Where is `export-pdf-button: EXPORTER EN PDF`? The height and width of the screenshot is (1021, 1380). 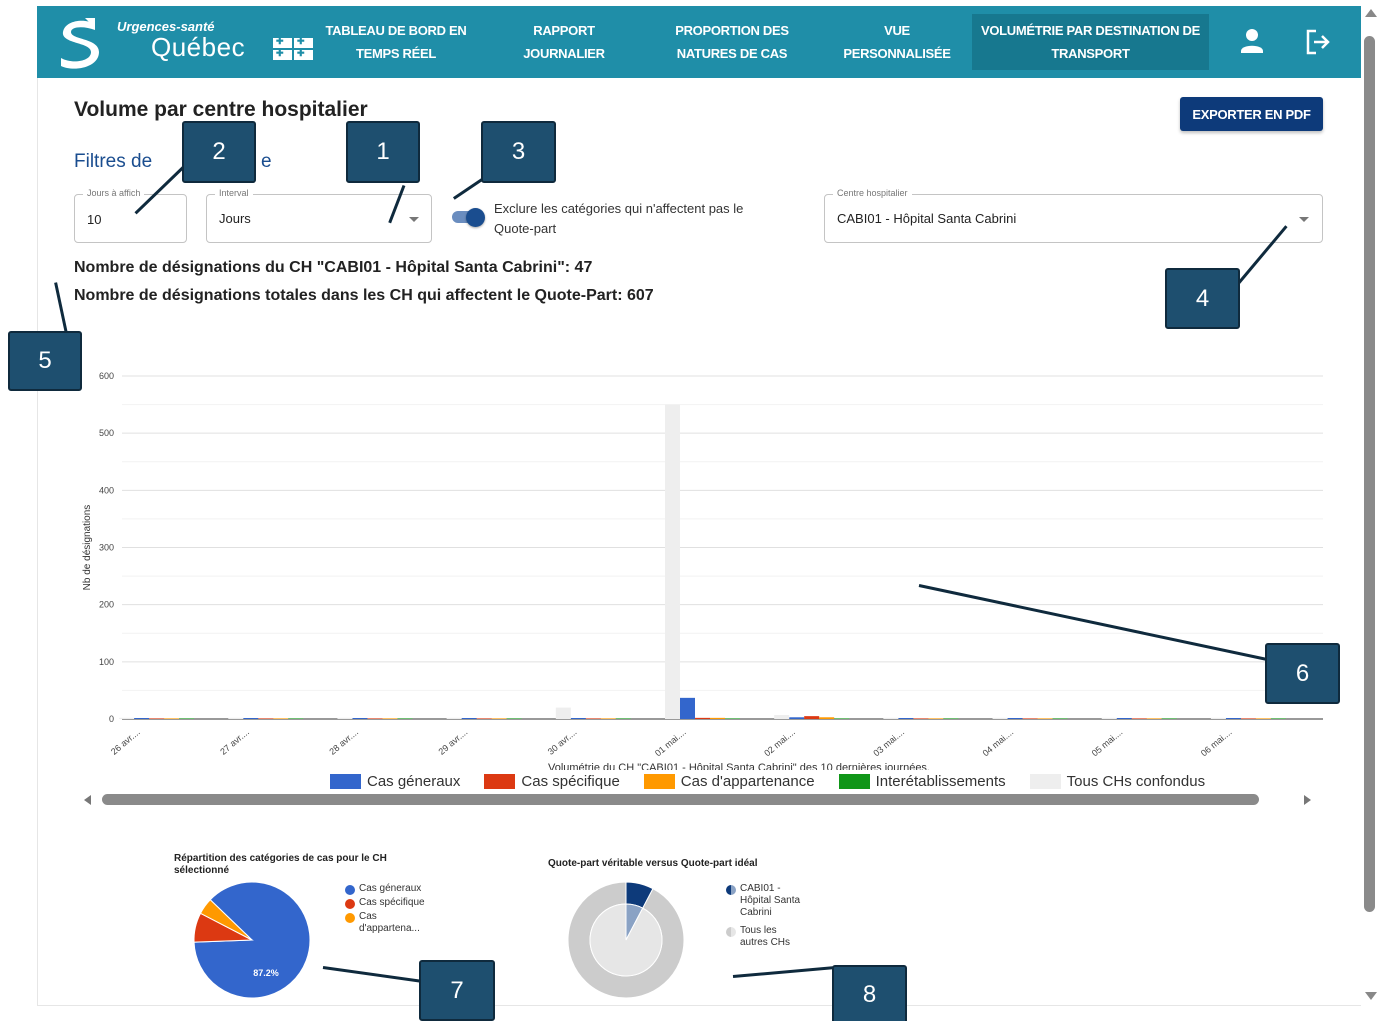 export-pdf-button: EXPORTER EN PDF is located at coordinates (1251, 114).